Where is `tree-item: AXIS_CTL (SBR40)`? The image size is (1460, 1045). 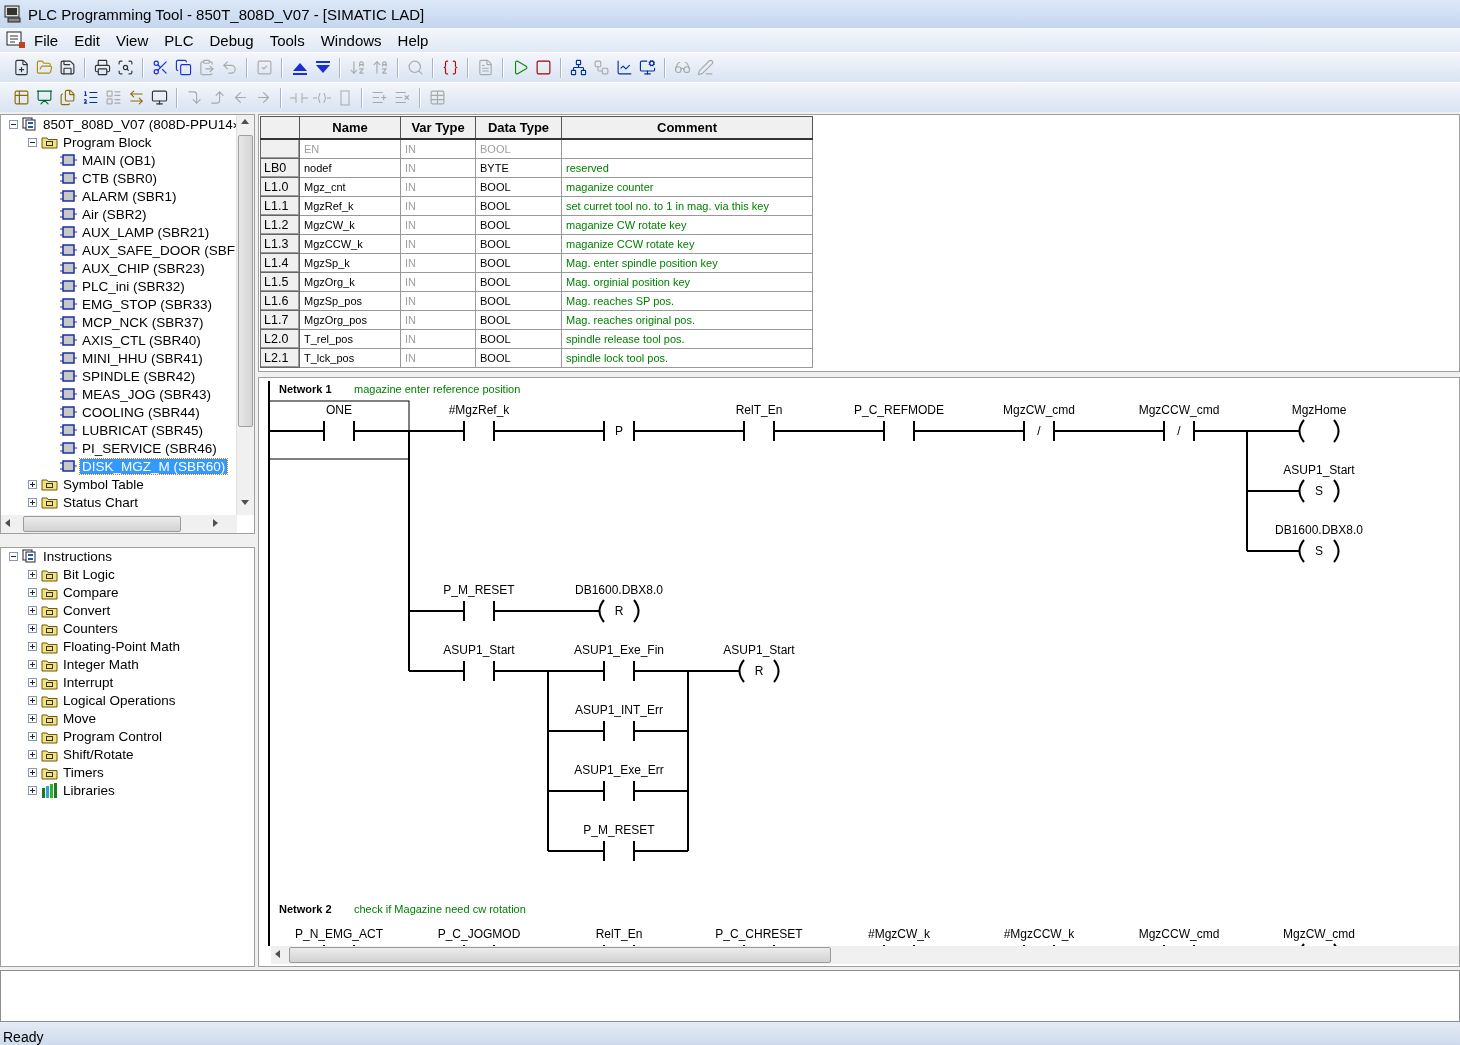 tree-item: AXIS_CTL (SBR40) is located at coordinates (141, 340).